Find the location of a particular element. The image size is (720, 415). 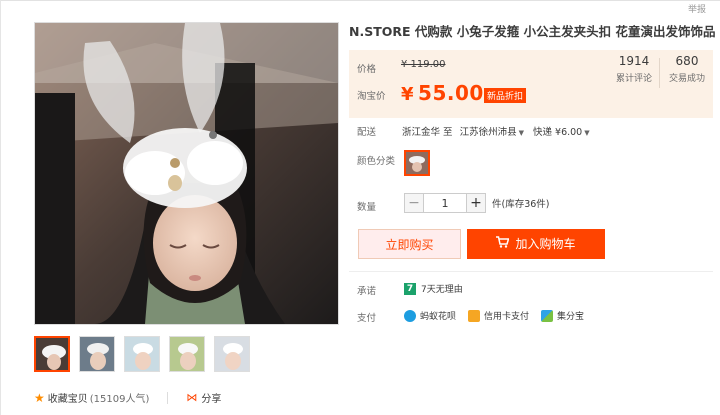

huabei-icon is located at coordinates (410, 315).